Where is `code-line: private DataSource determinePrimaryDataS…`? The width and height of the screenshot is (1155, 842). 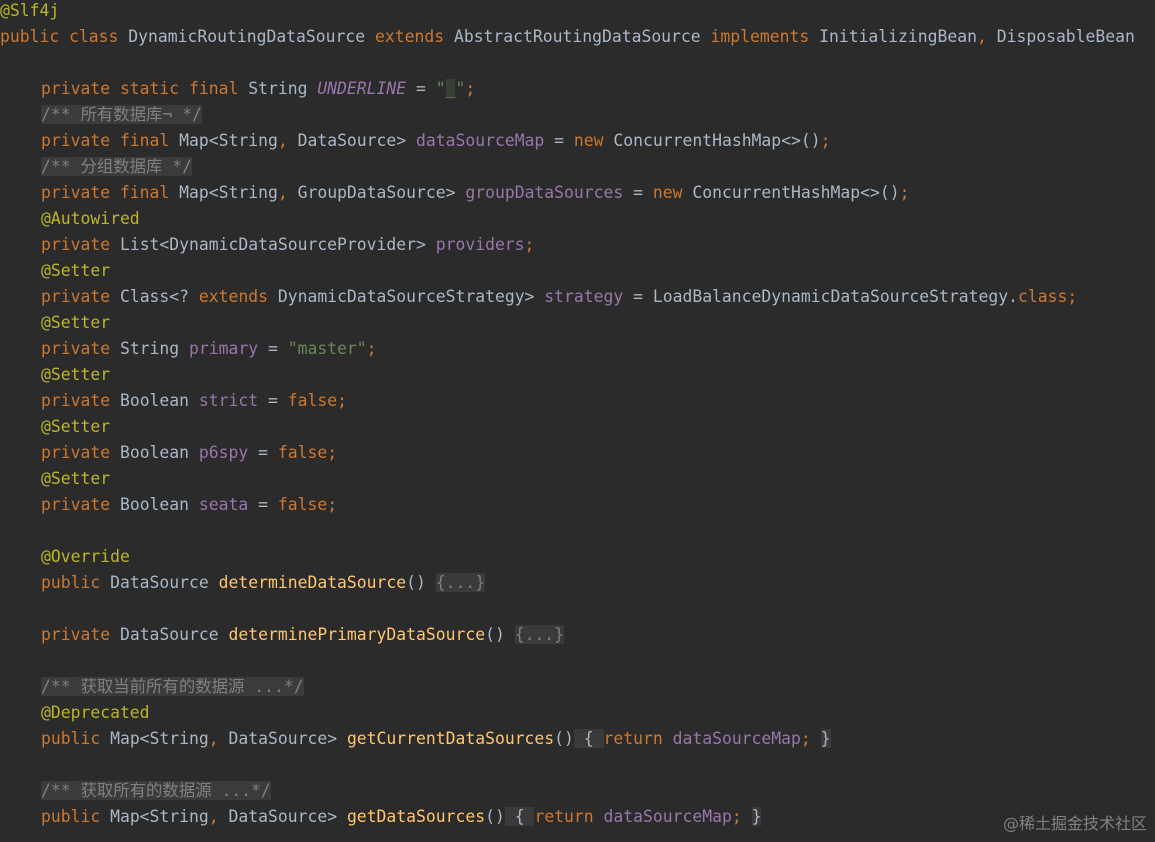
code-line: private DataSource determinePrimaryDataS… is located at coordinates (303, 635).